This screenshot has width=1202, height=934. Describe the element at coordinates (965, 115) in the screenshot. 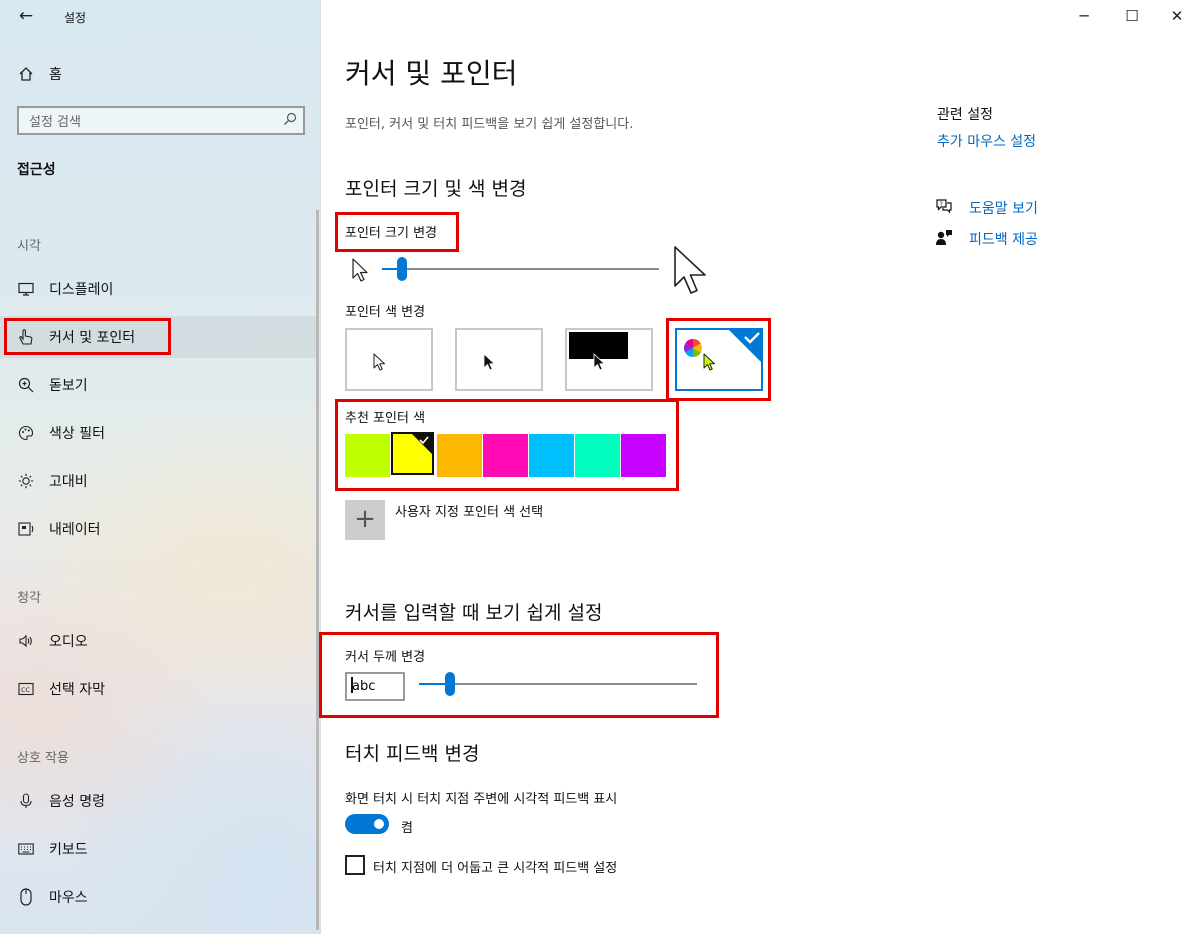

I see `related-settings-title: 관련 설정` at that location.